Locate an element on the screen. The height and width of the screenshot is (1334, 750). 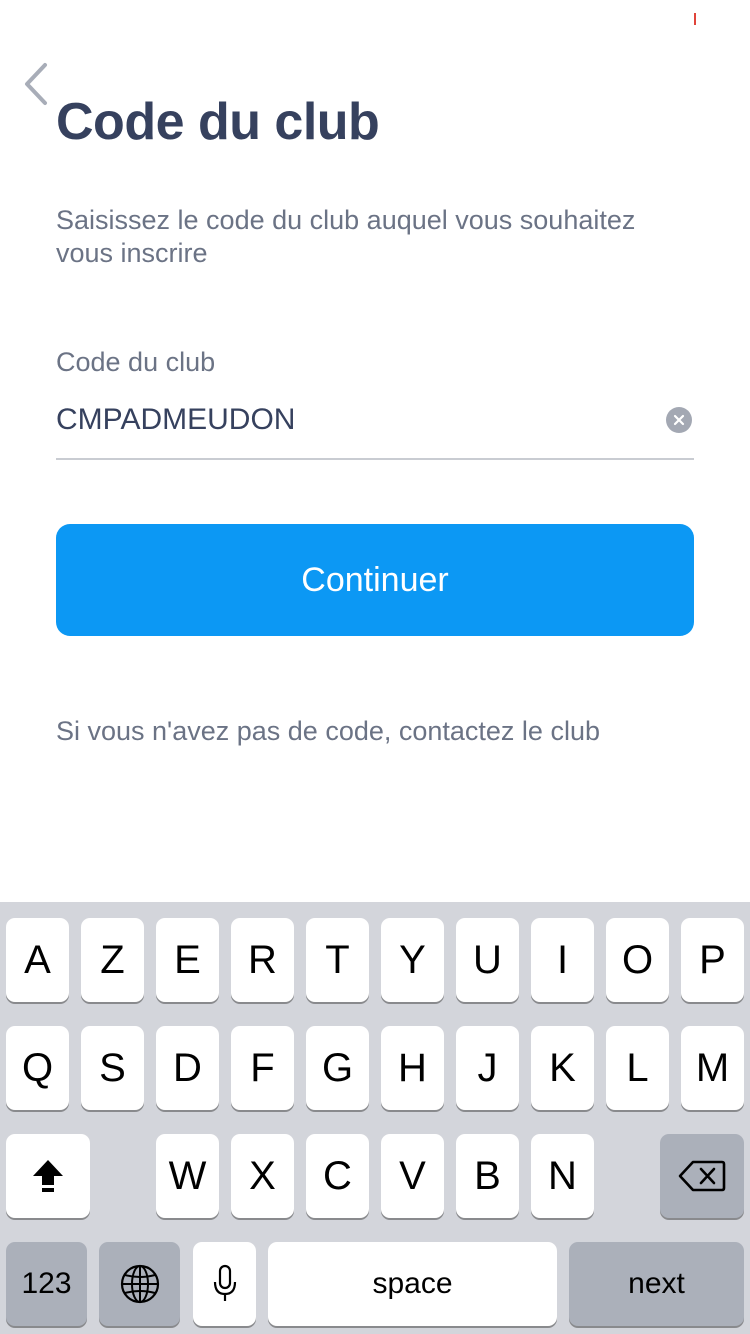
space-key: space is located at coordinates (412, 1284).